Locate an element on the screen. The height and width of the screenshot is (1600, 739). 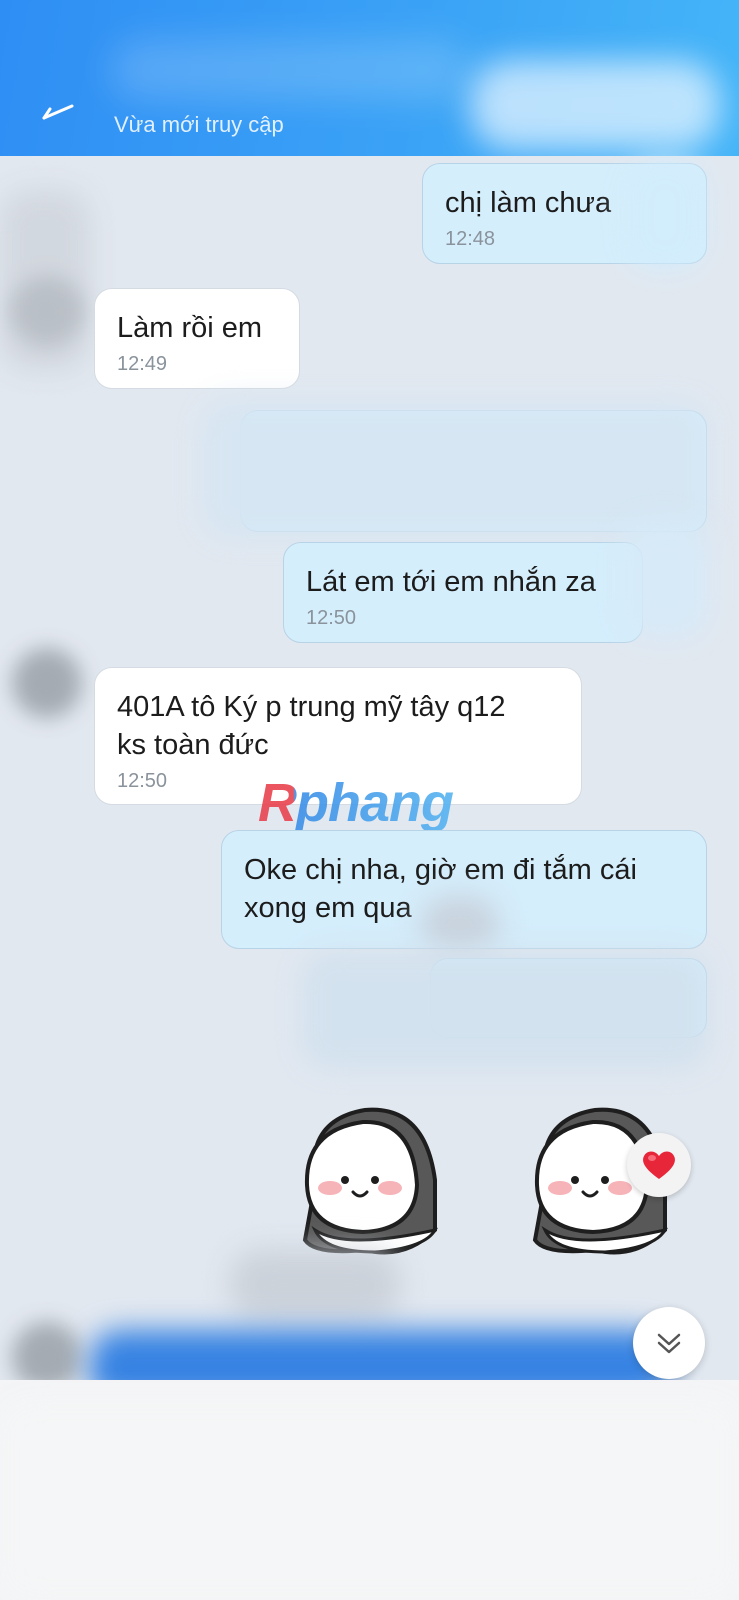
heart-reaction-button is located at coordinates (659, 1165).